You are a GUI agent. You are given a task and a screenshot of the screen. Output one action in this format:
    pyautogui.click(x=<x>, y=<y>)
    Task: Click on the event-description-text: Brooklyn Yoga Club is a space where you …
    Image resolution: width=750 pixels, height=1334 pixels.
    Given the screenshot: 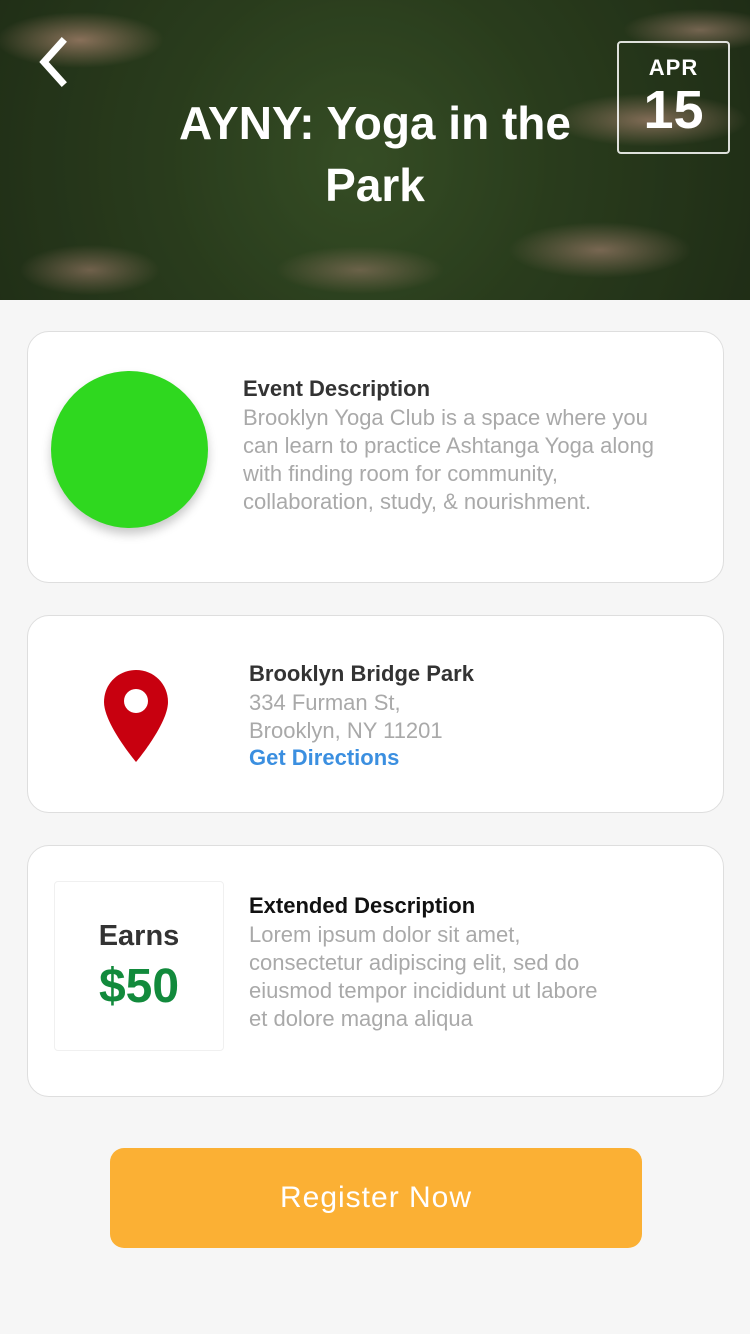 What is the action you would take?
    pyautogui.click(x=448, y=459)
    